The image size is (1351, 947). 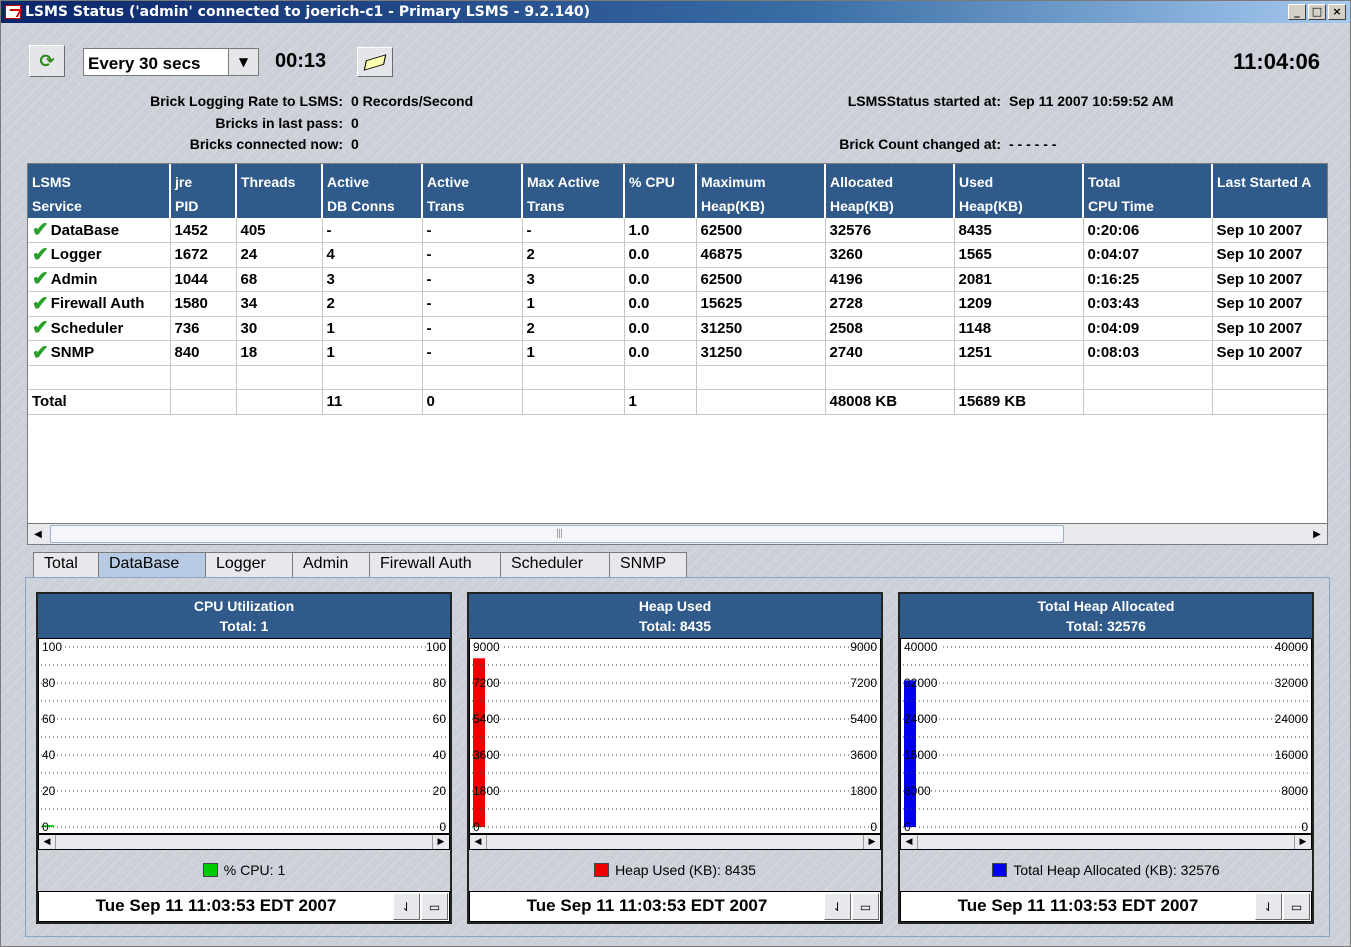 What do you see at coordinates (1269, 191) in the screenshot?
I see `column-header: Last Started A` at bounding box center [1269, 191].